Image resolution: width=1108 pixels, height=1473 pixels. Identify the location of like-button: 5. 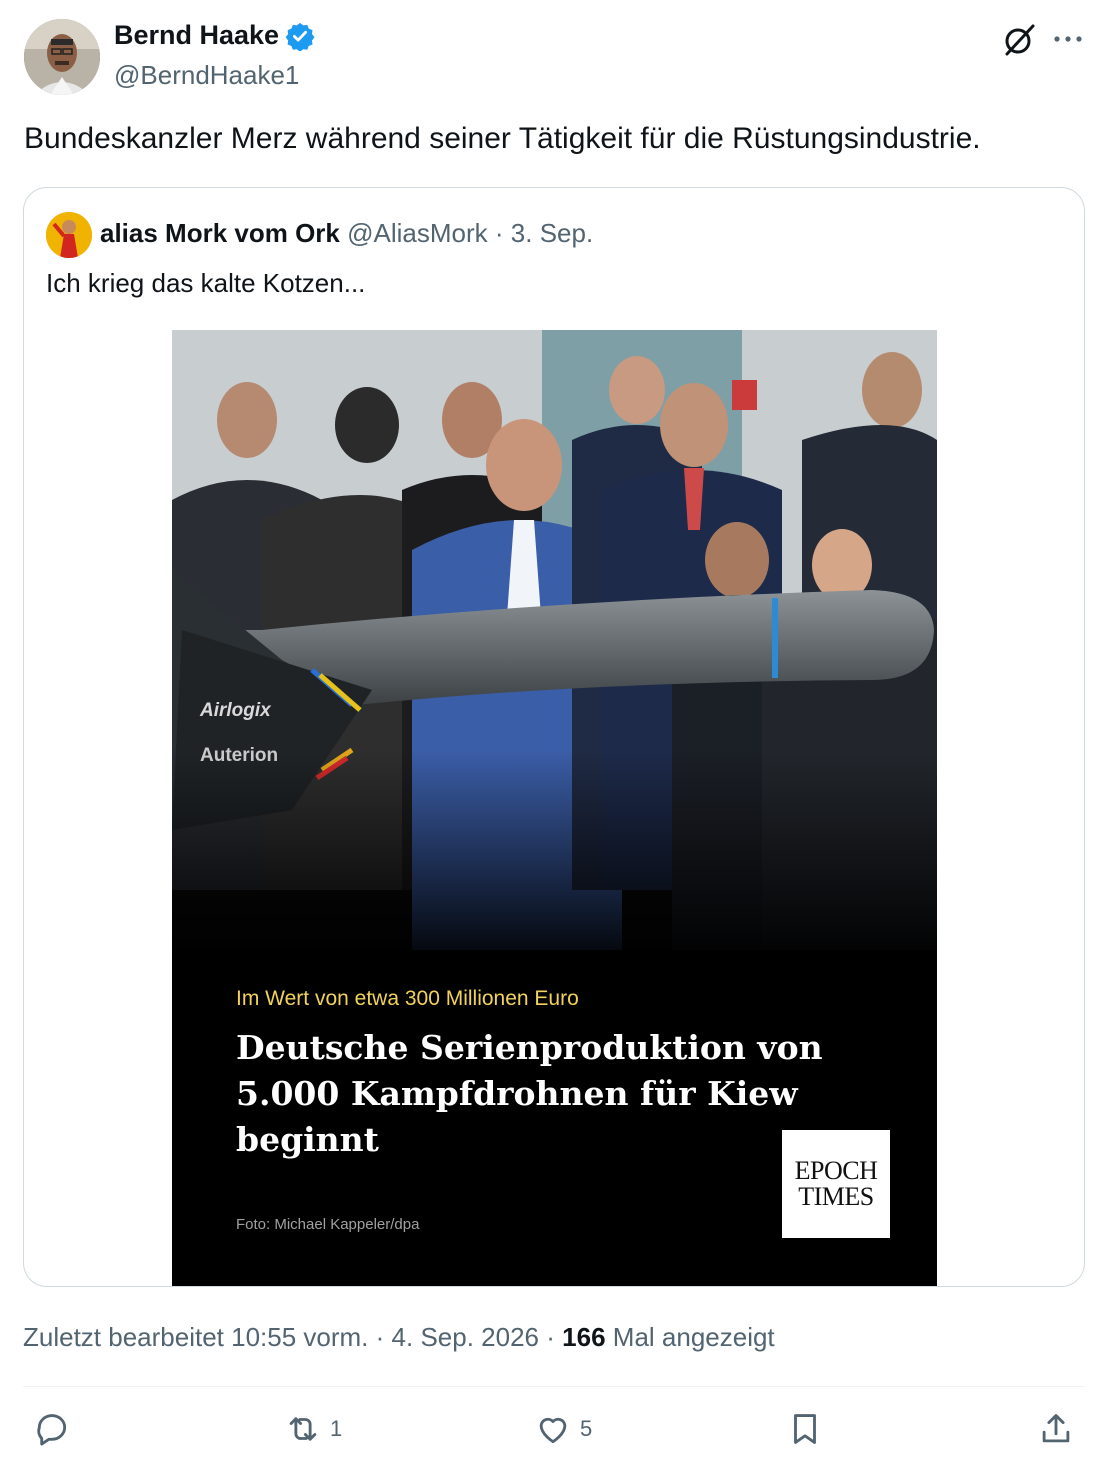
(563, 1429).